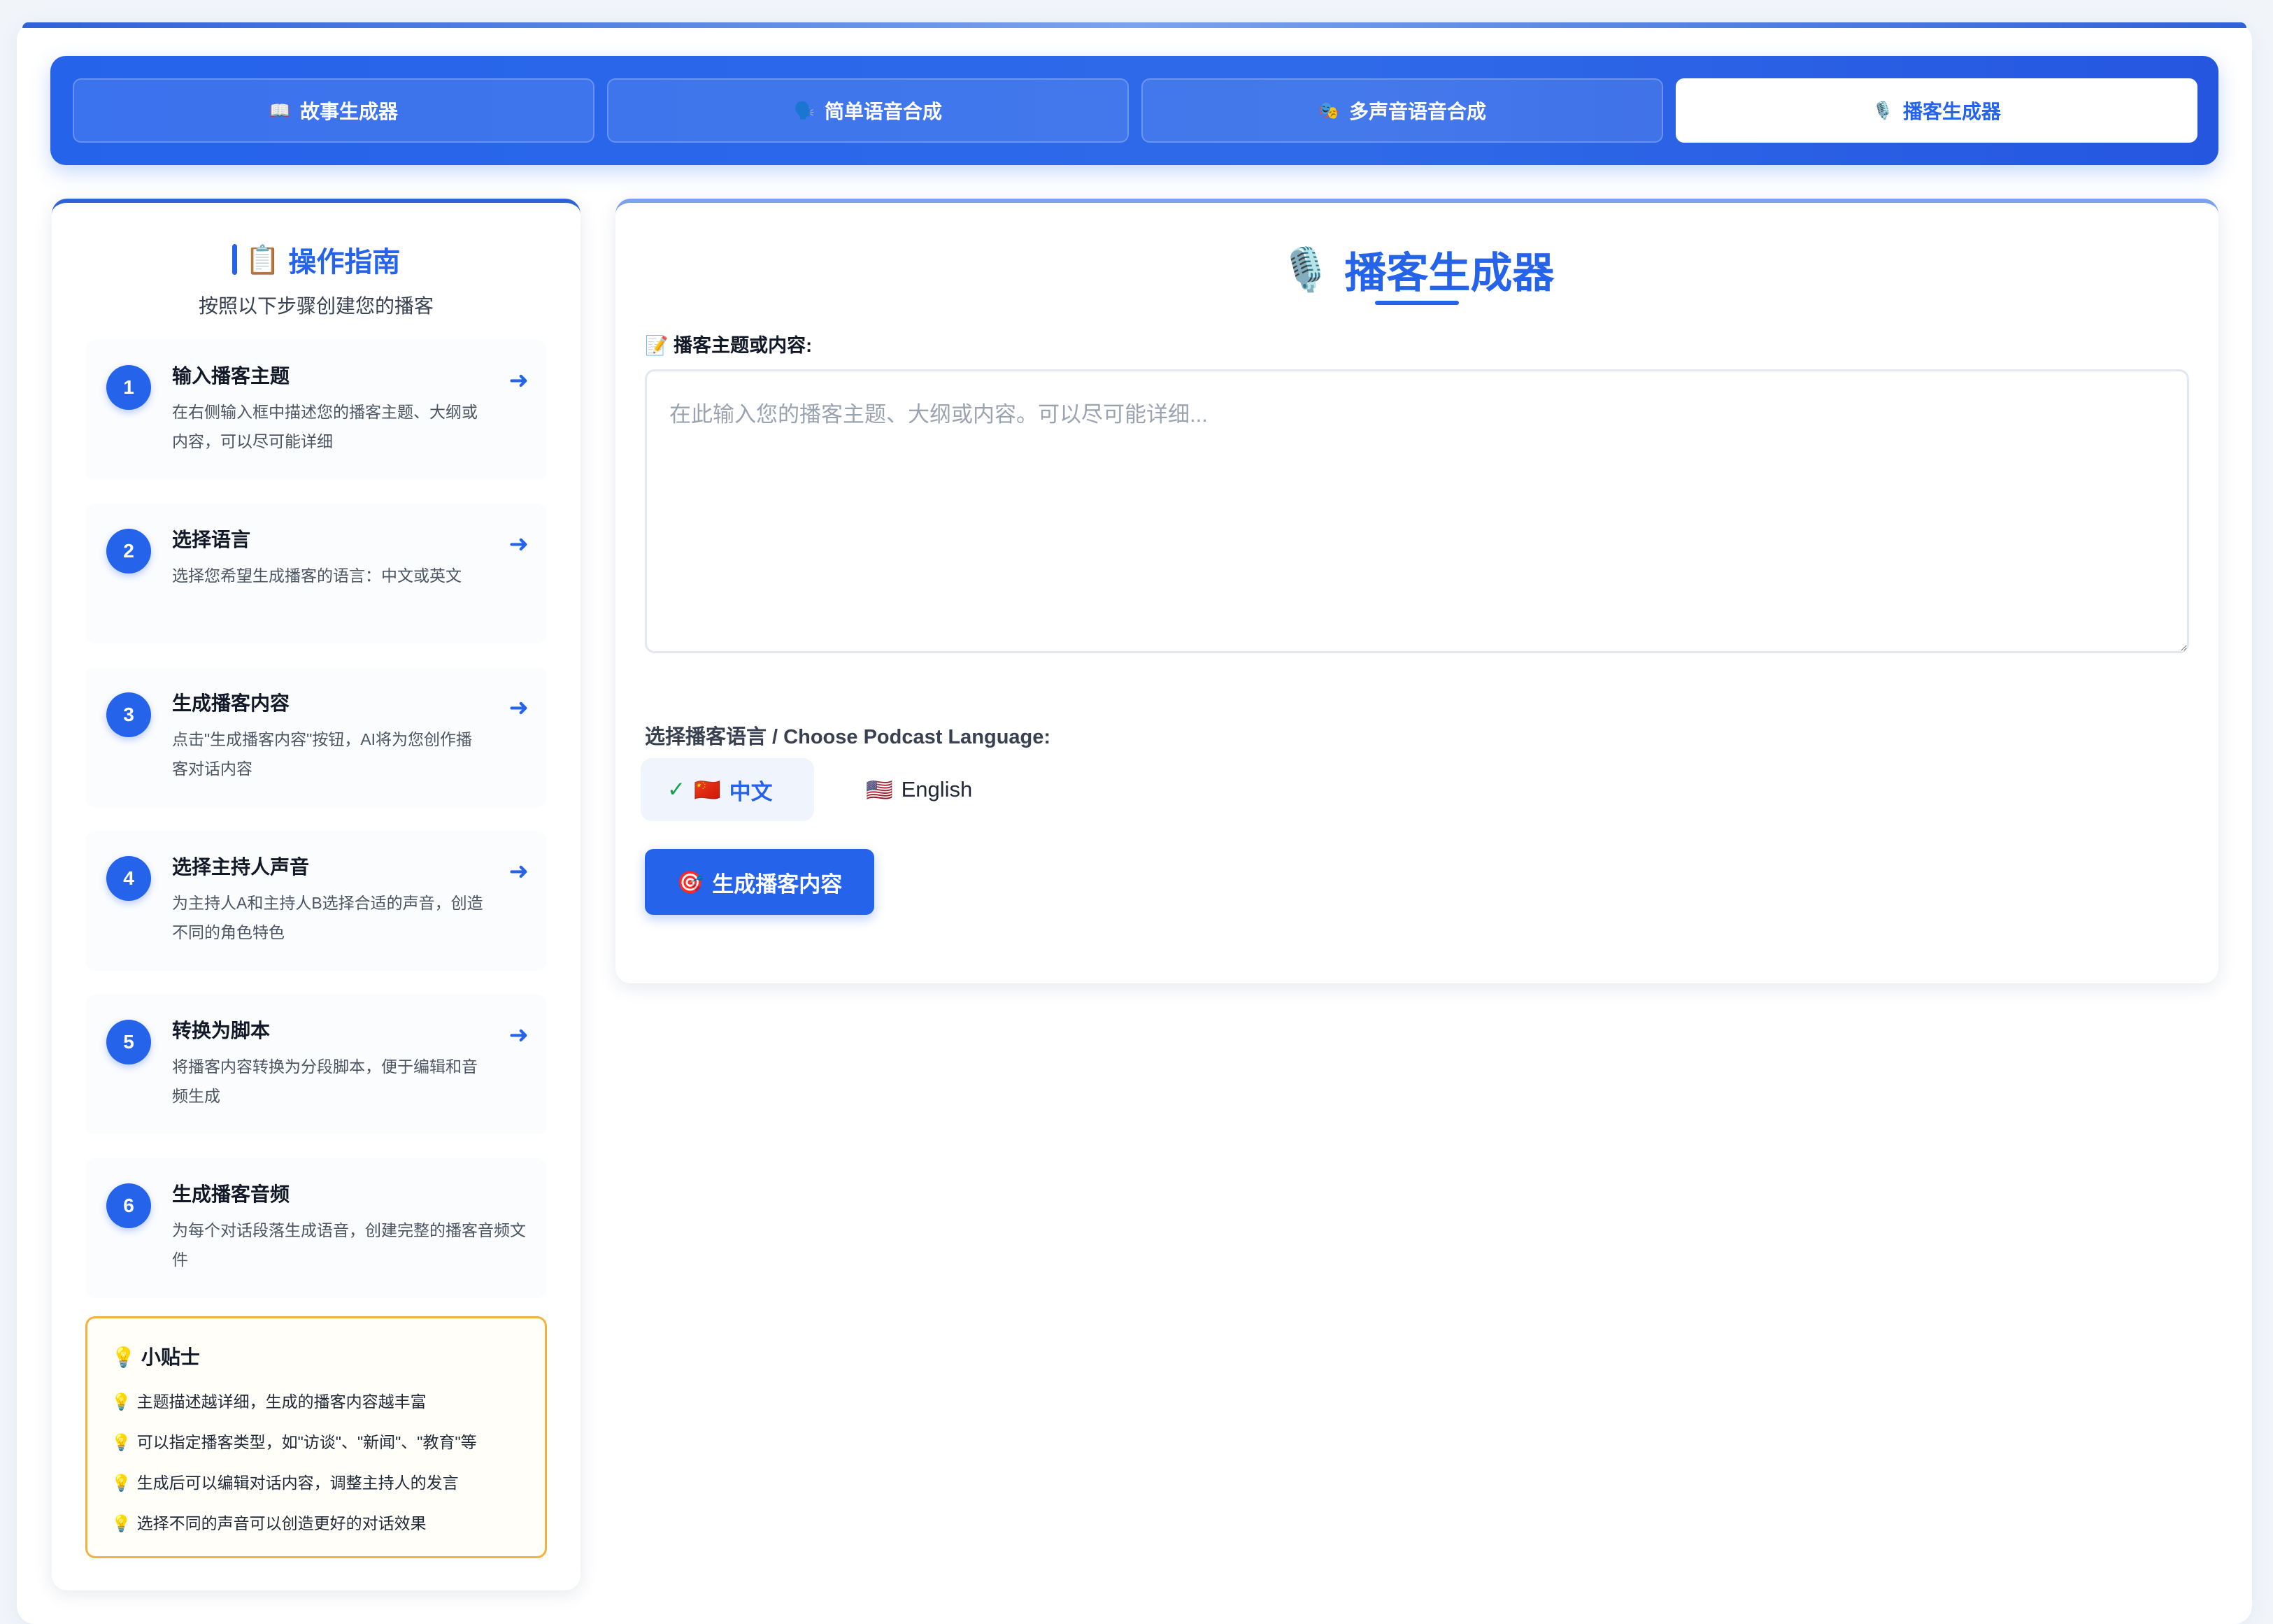  I want to click on step-title: 输入播客主题, so click(231, 376).